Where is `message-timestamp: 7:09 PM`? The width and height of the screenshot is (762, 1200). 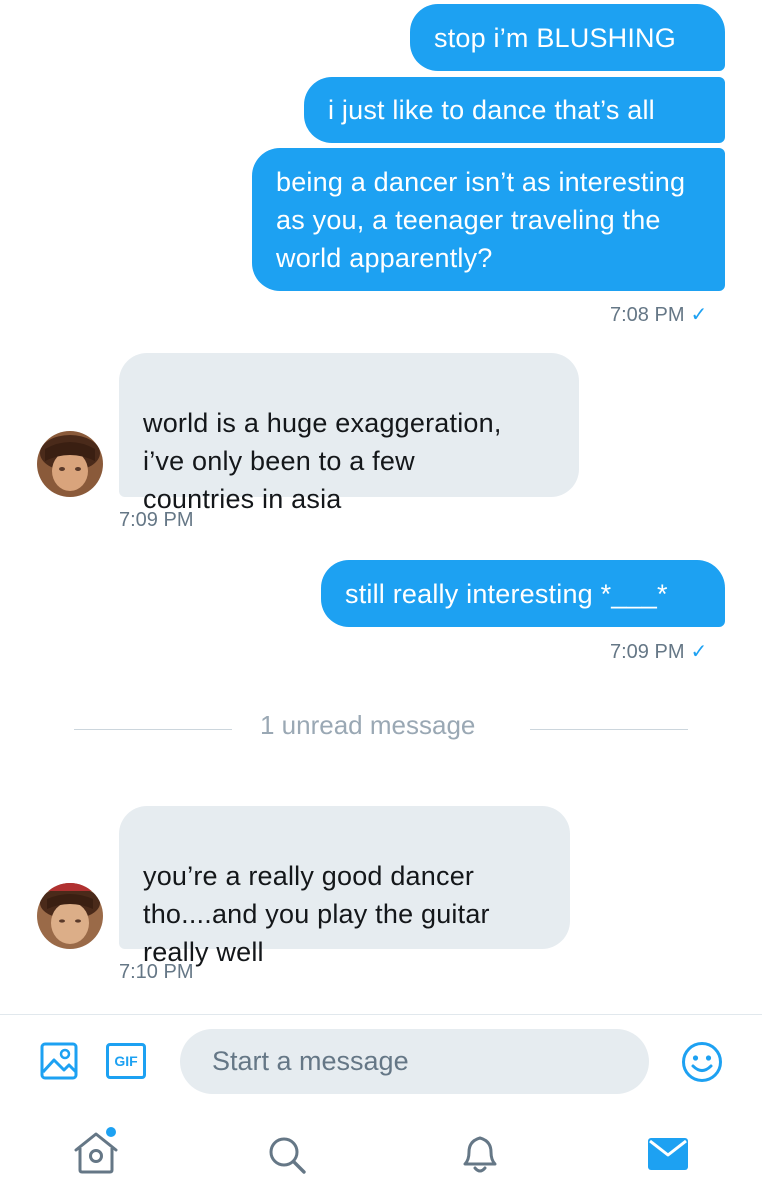 message-timestamp: 7:09 PM is located at coordinates (156, 520).